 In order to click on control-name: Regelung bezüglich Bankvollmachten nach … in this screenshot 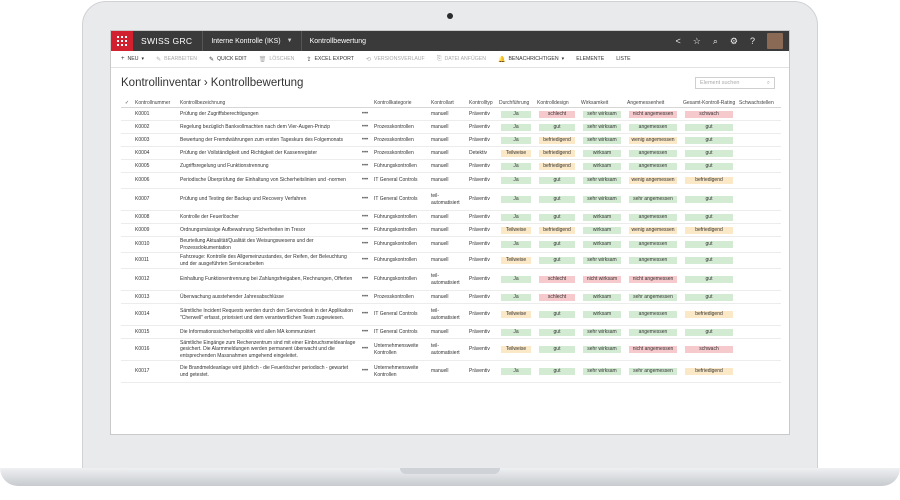, I will do `click(268, 127)`.